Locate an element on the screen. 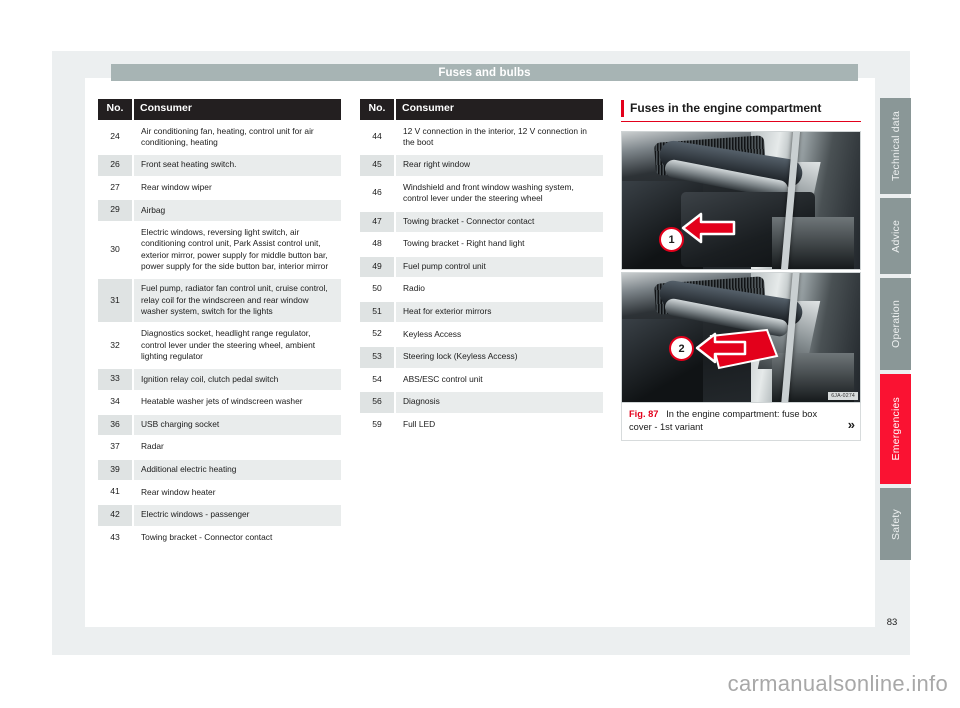 Image resolution: width=960 pixels, height=708 pixels. fuse-number: 34 is located at coordinates (116, 403).